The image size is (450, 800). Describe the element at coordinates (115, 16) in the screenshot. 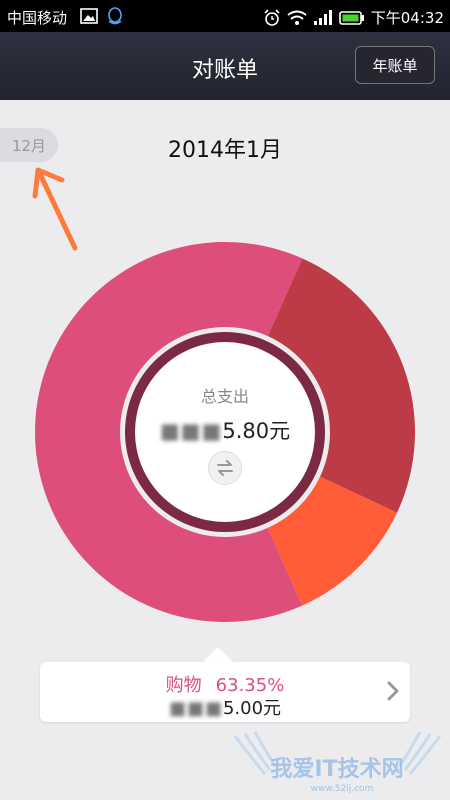

I see `qq-icon` at that location.